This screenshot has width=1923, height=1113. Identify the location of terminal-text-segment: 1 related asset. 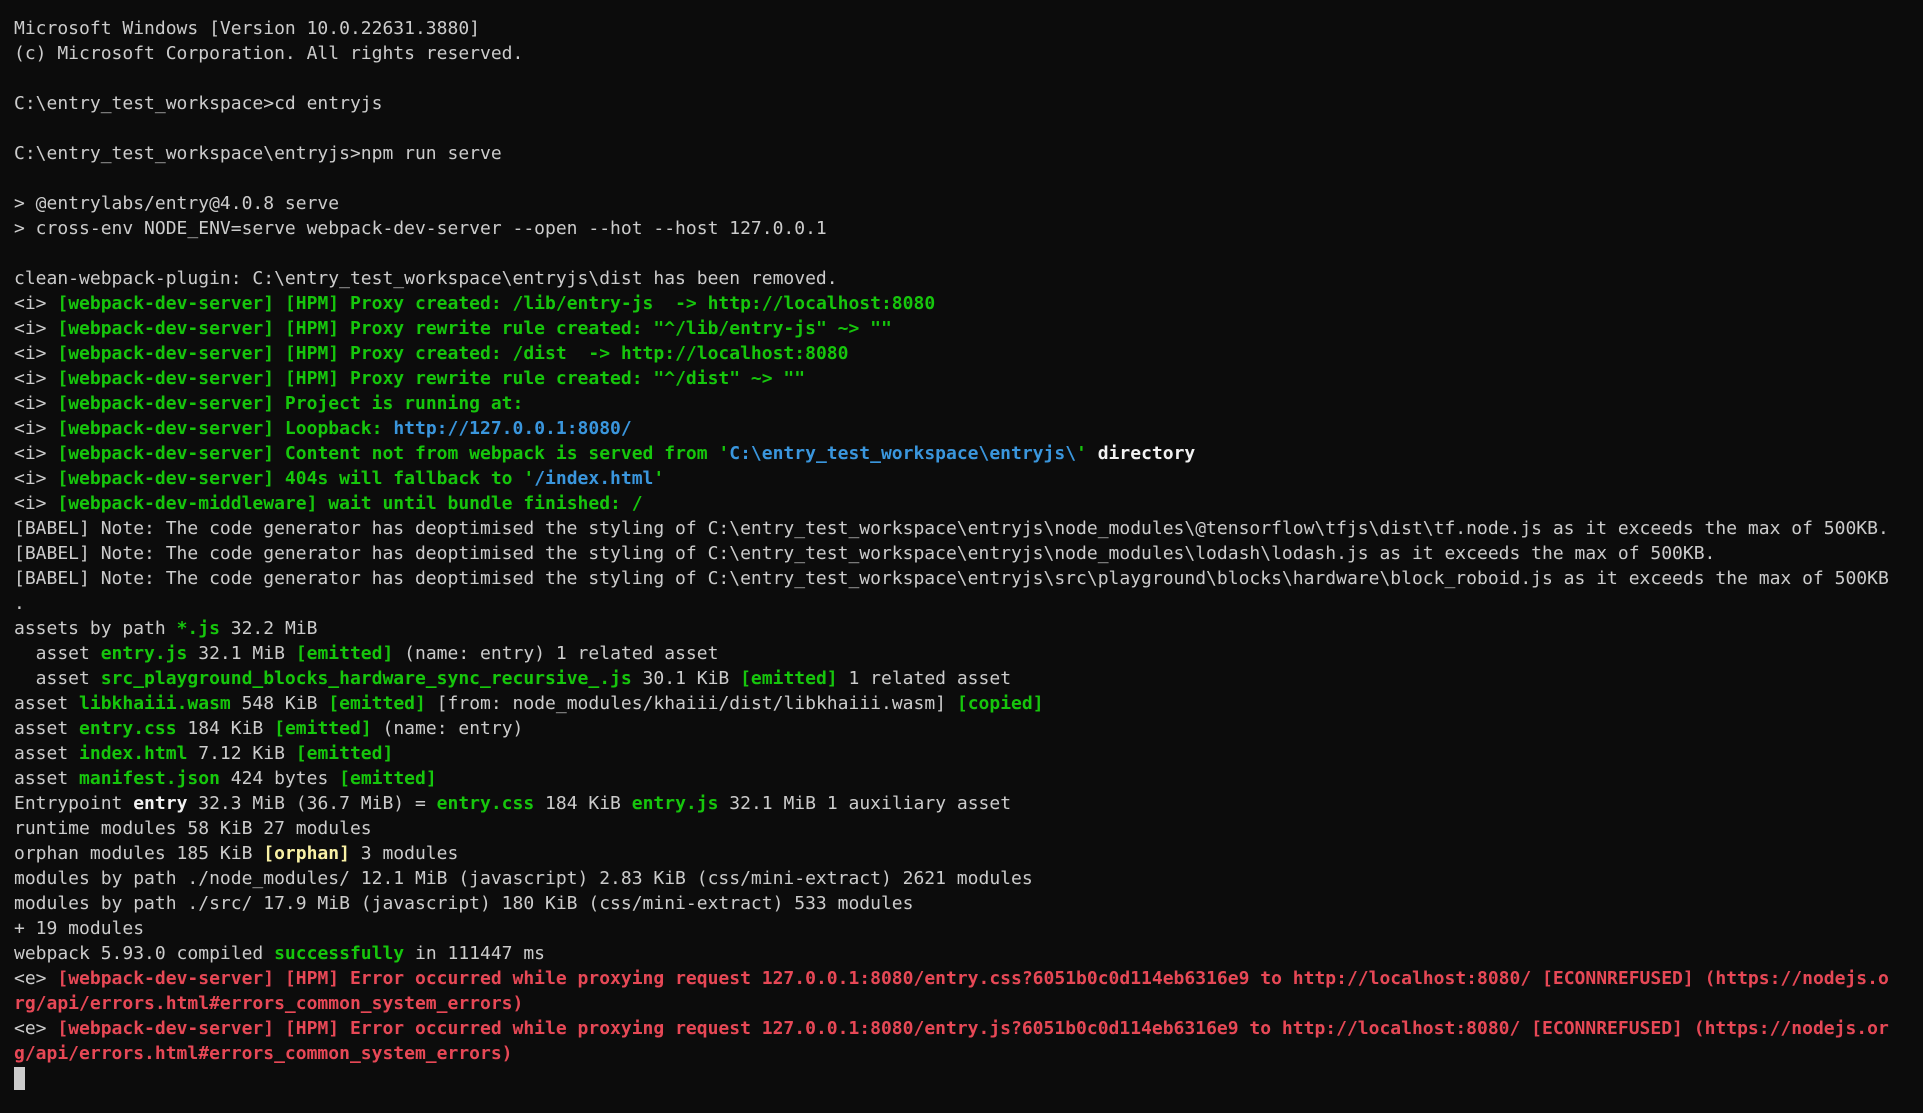
(924, 678).